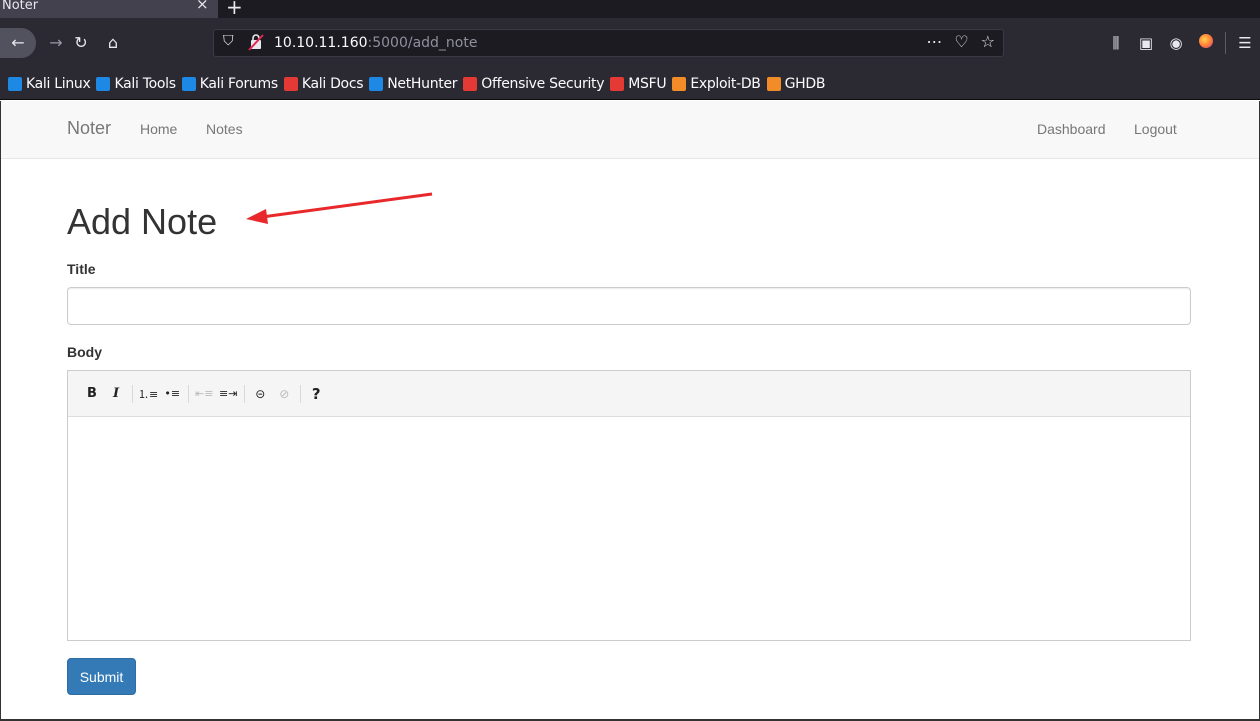 Image resolution: width=1260 pixels, height=721 pixels. Describe the element at coordinates (145, 83) in the screenshot. I see `bookmark-label: Kali Tools` at that location.